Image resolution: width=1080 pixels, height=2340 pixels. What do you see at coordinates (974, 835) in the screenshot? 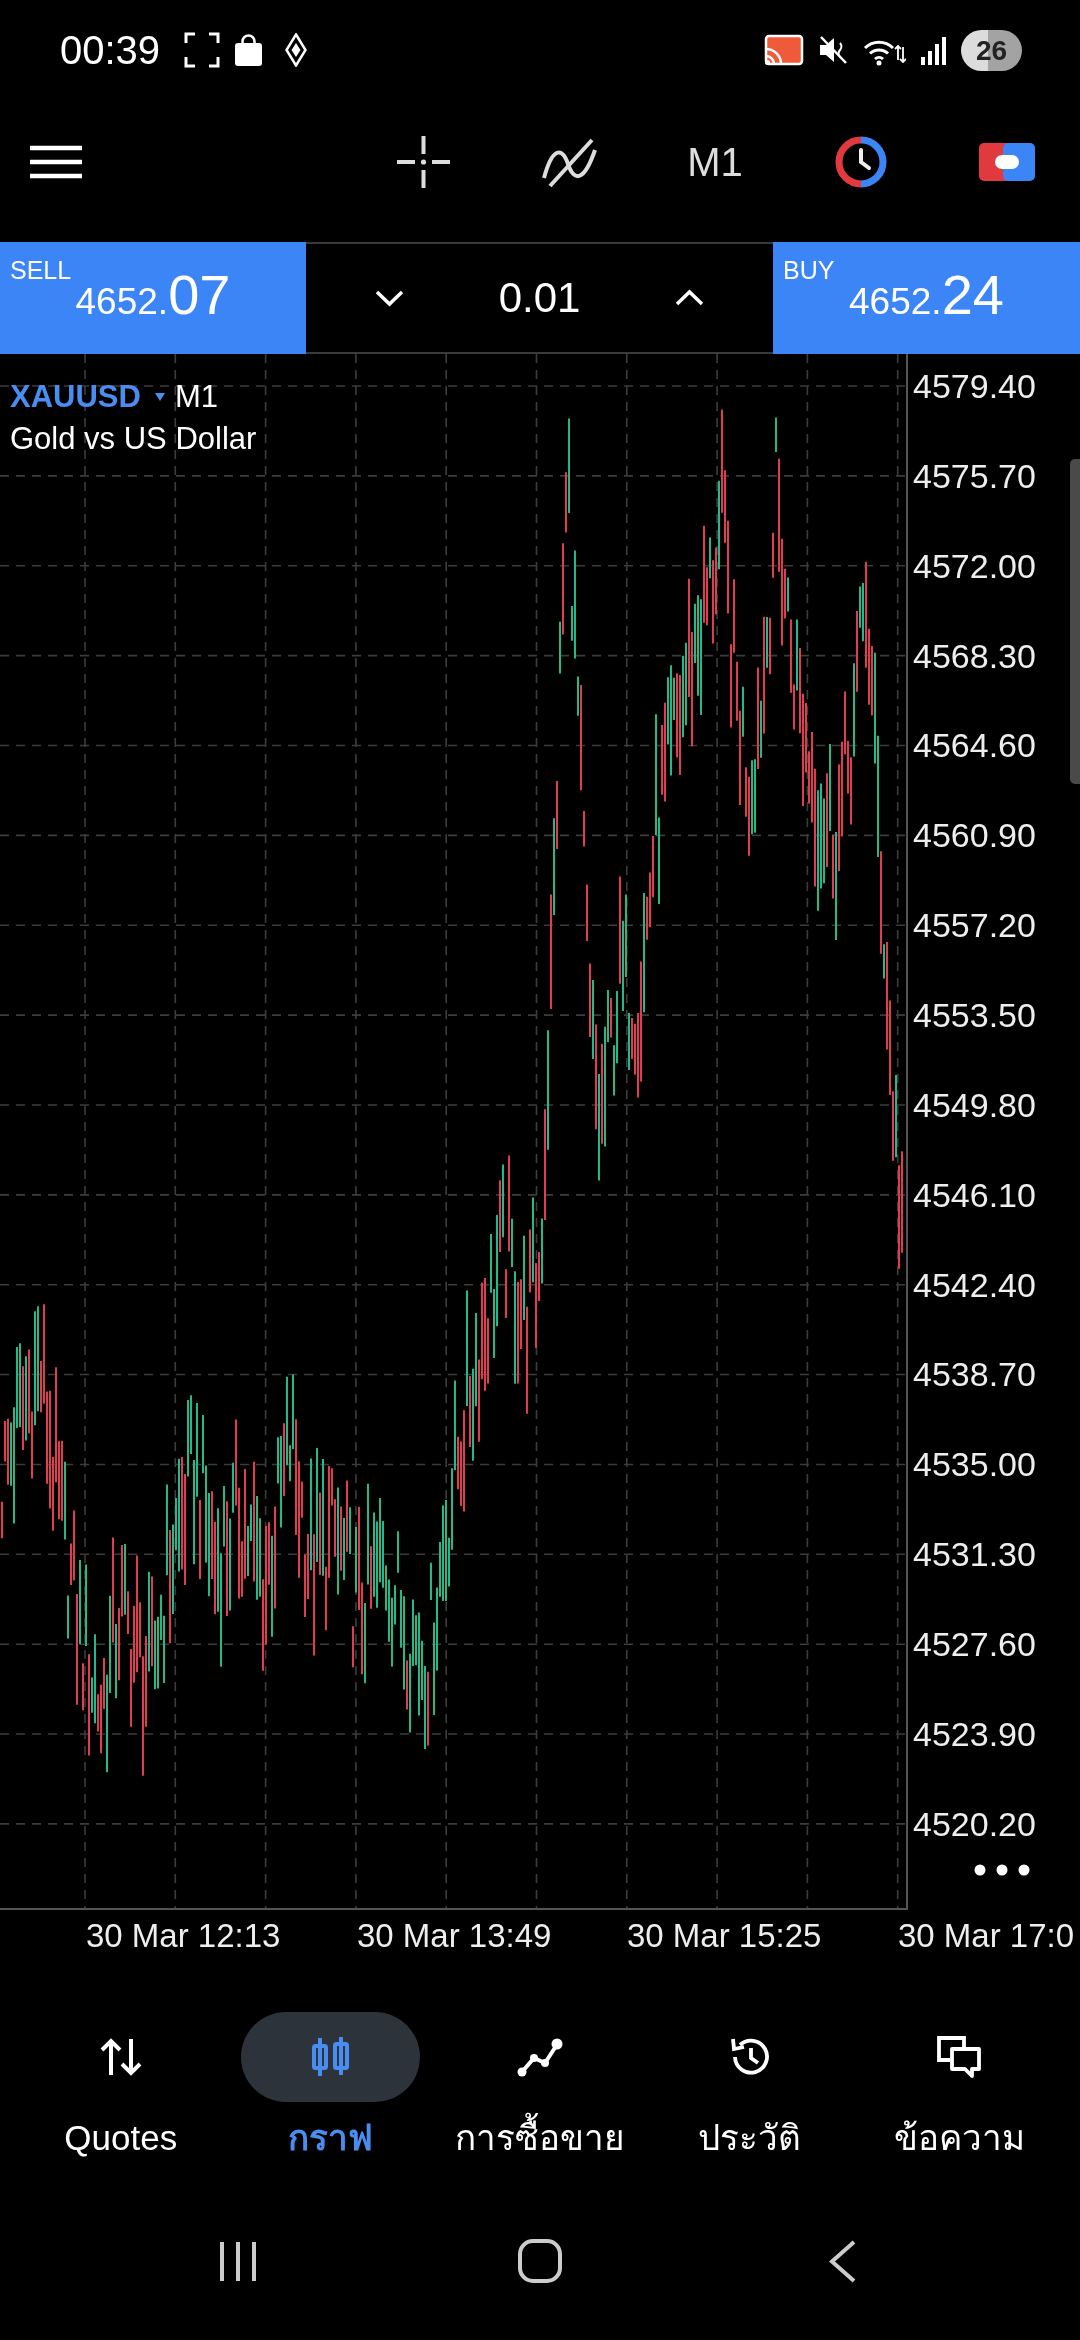
I see `price-label: 4560.90` at bounding box center [974, 835].